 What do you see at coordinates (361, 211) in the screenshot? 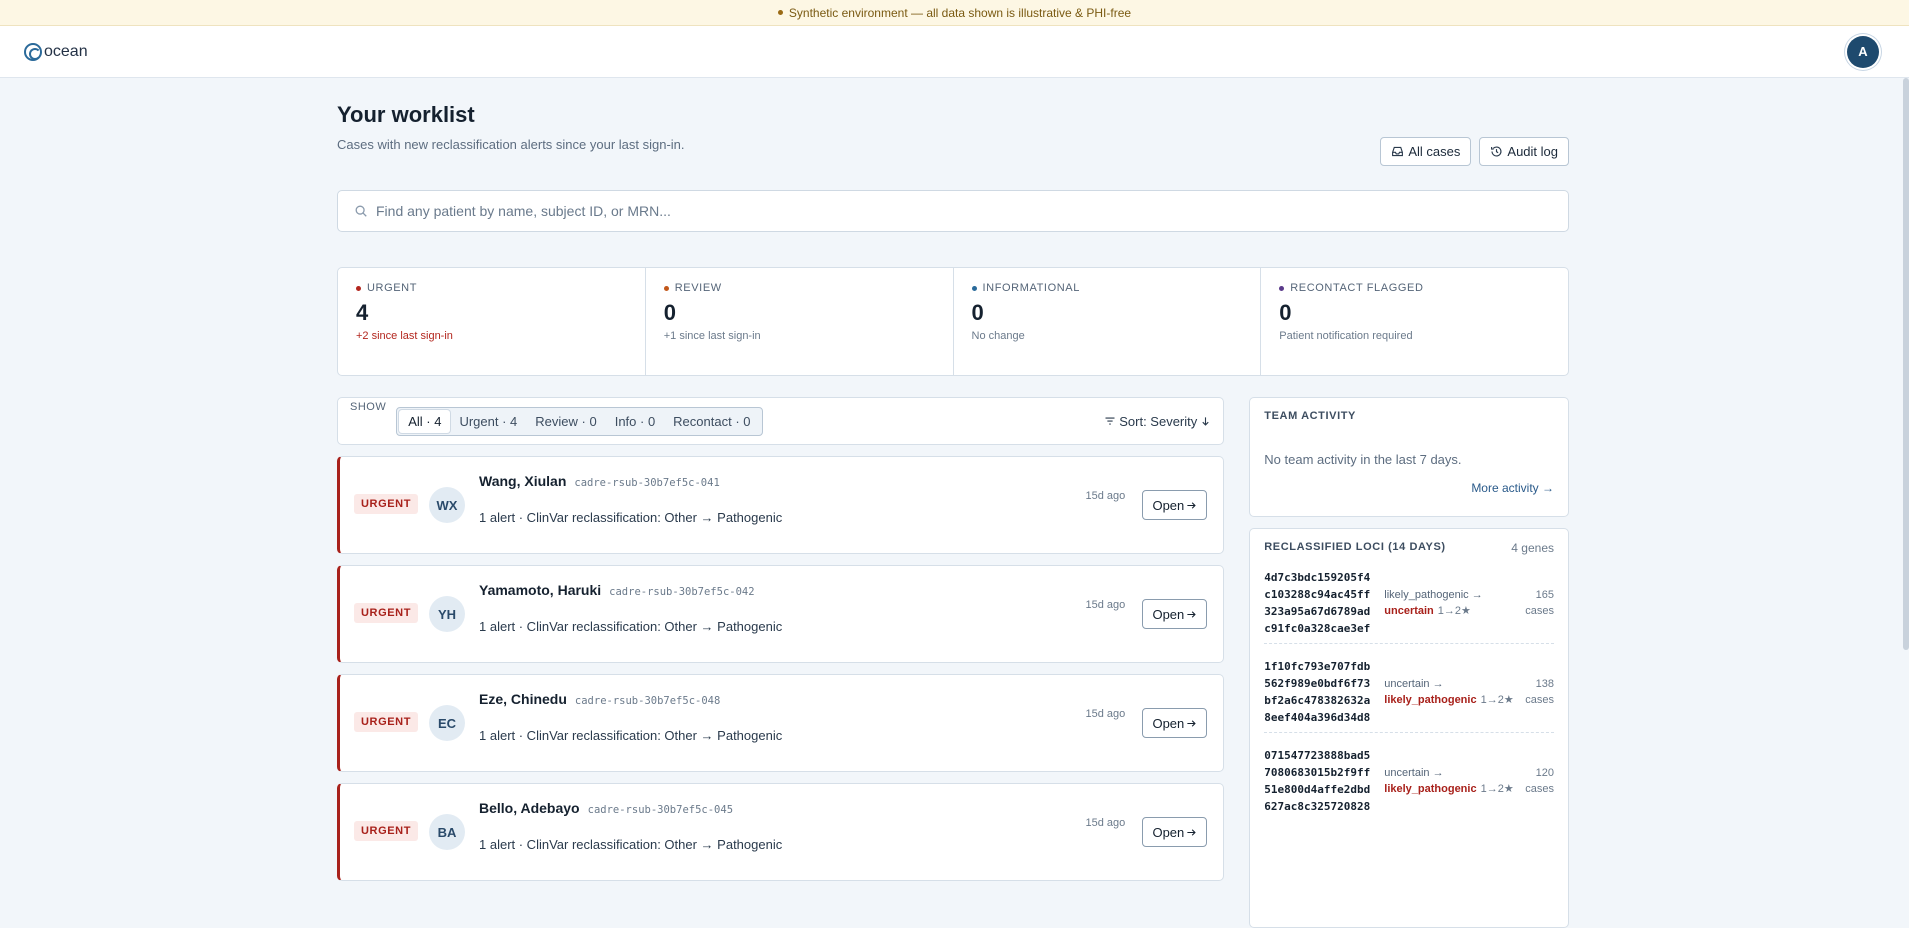
I see `search-icon` at bounding box center [361, 211].